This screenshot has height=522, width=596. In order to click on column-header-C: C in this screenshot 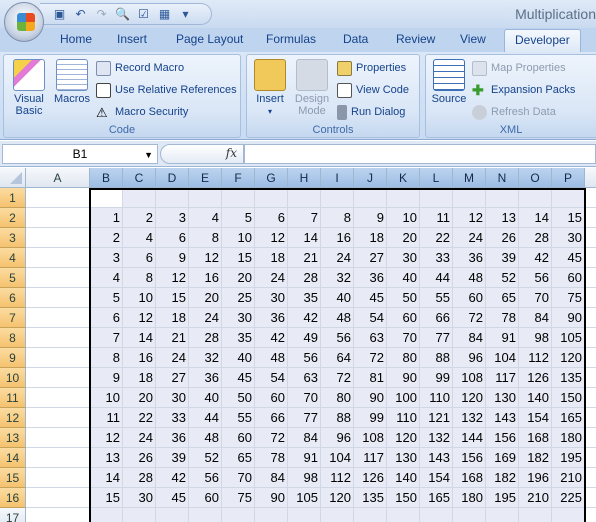, I will do `click(139, 178)`.